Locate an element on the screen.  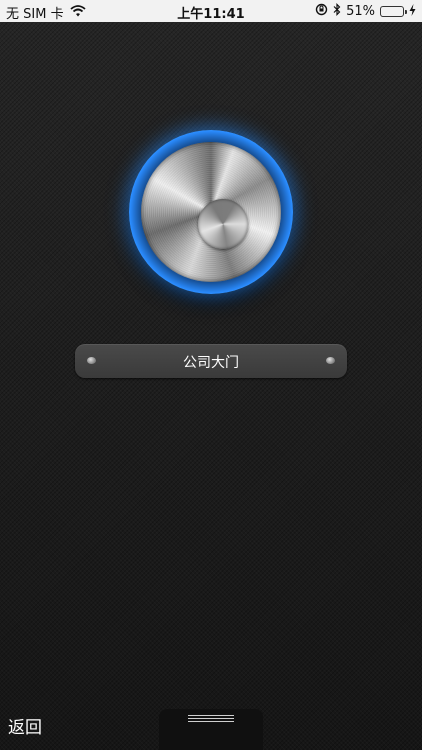
door-selector: 公司大门 is located at coordinates (211, 361).